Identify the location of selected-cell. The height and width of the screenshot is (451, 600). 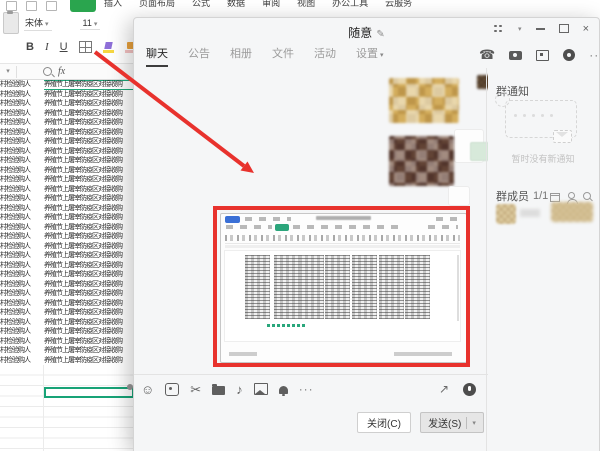
(89, 392).